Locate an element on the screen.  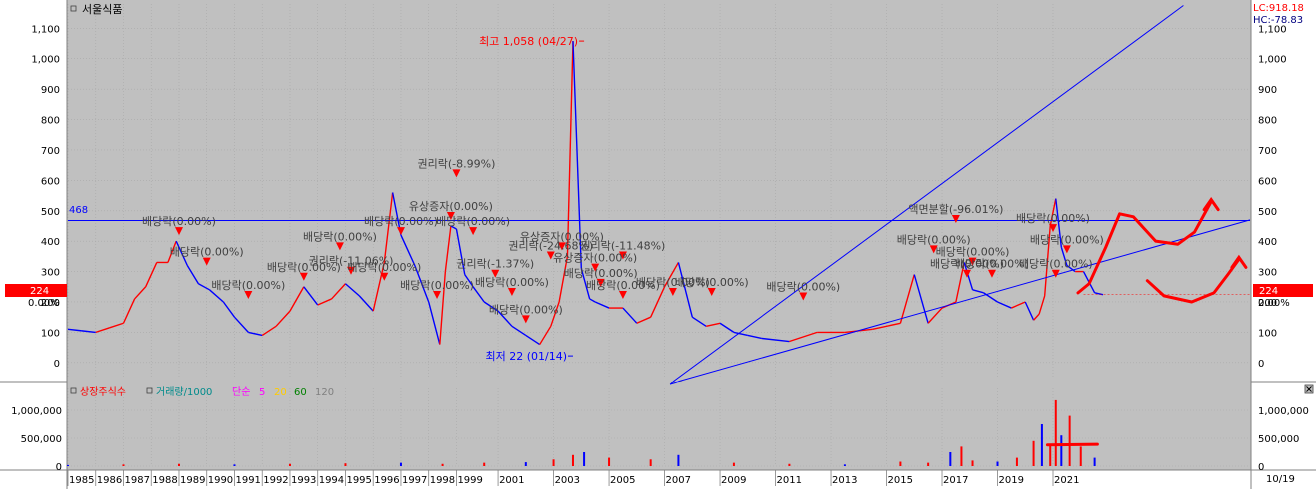
x-year-label: 2001 is located at coordinates (511, 480).